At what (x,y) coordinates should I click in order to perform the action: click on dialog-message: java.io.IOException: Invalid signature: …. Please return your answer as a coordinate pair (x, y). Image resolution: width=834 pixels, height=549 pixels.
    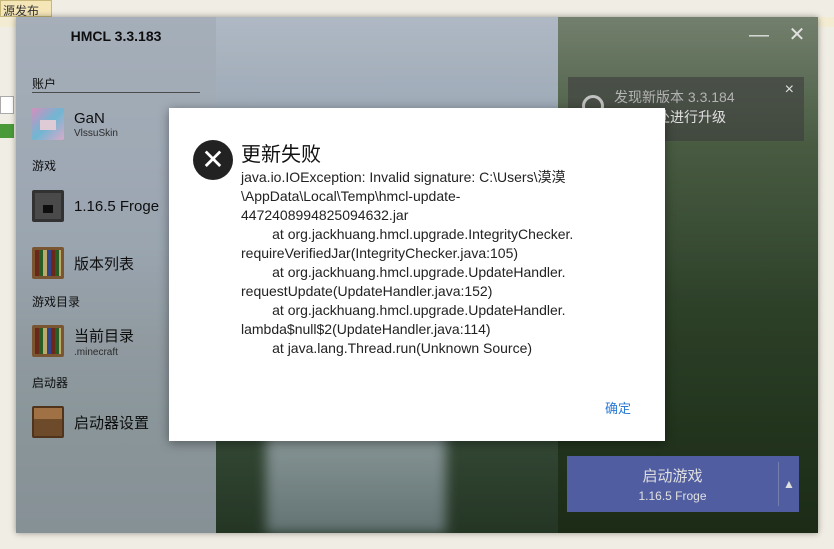
    Looking at the image, I should click on (407, 262).